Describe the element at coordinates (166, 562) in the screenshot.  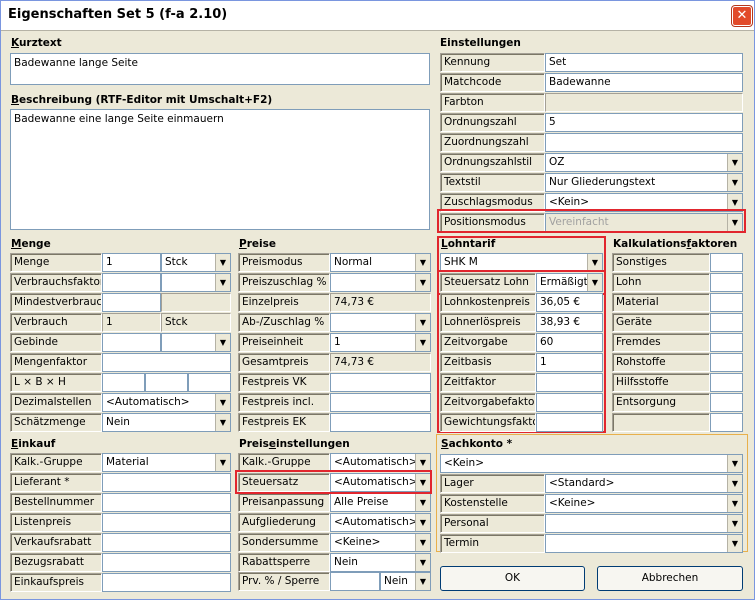
I see `einkauf-input-bezugsrabatt` at that location.